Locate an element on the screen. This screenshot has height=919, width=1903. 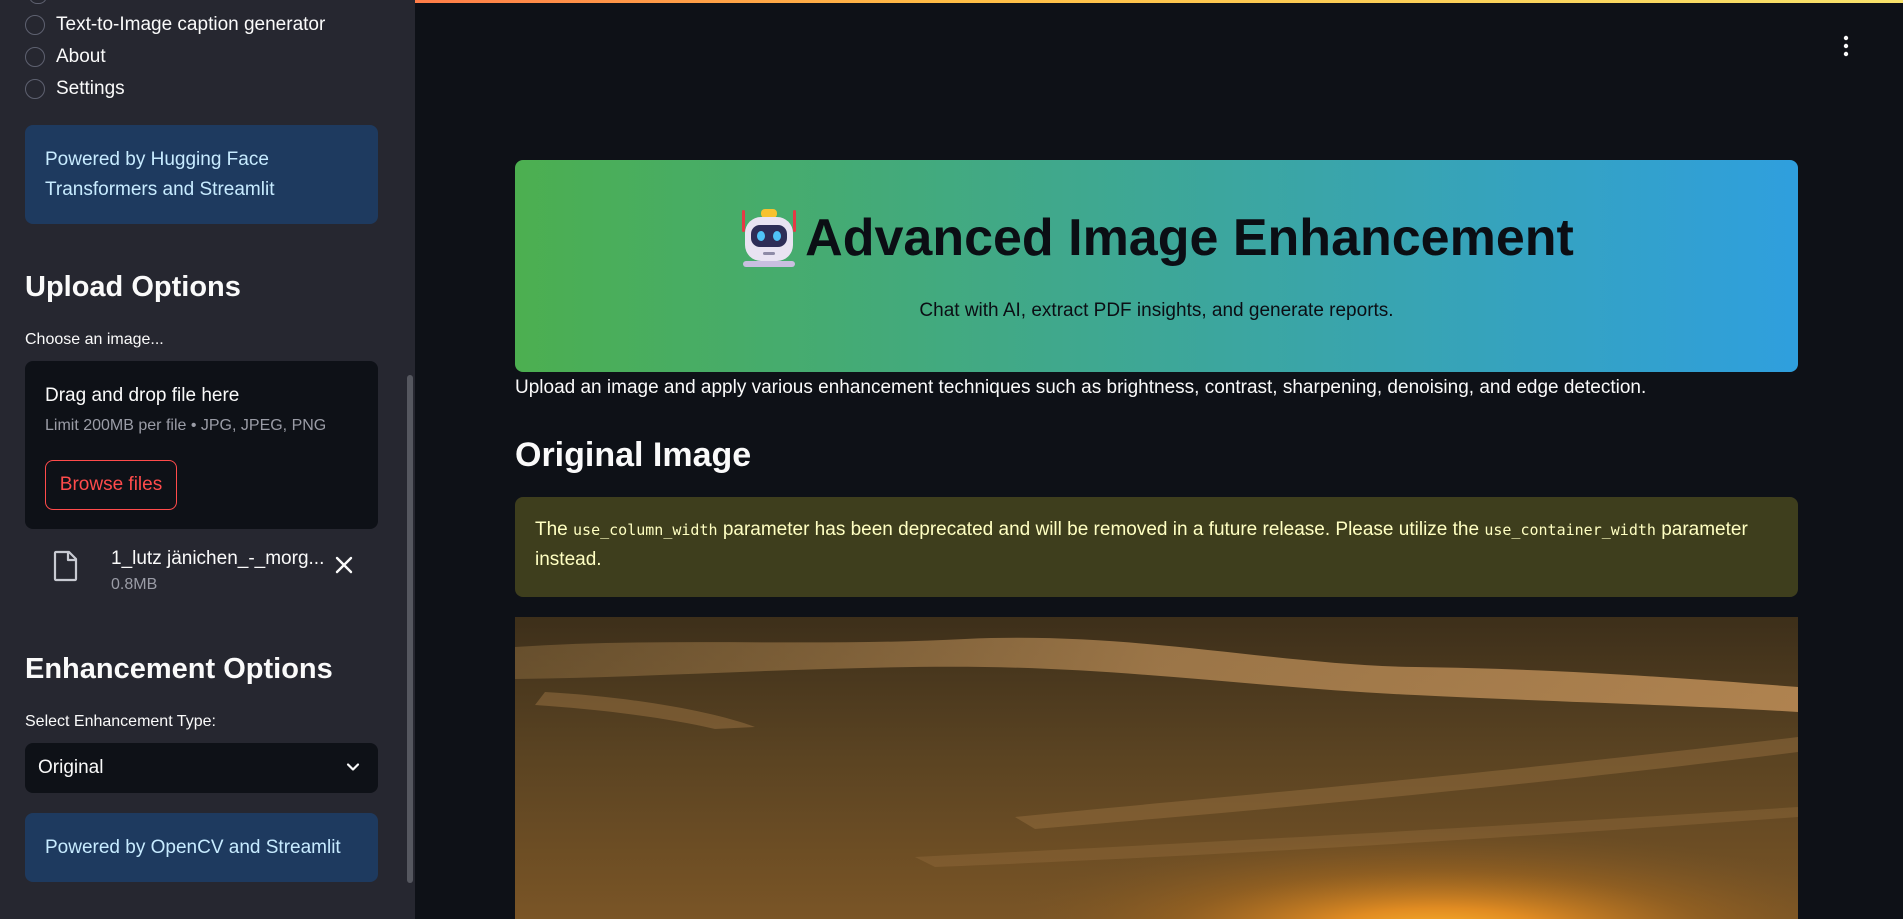
enhancement-type-select: Original is located at coordinates (201, 768).